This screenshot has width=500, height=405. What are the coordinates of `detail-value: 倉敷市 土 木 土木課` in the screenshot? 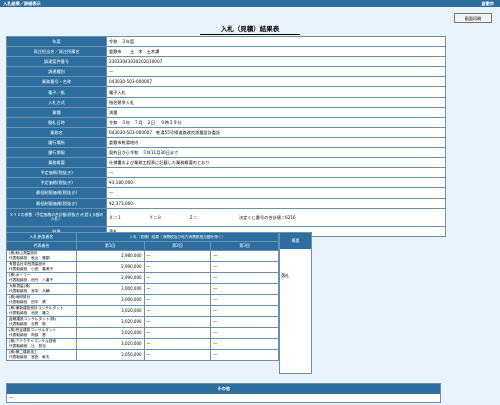 It's located at (276, 52).